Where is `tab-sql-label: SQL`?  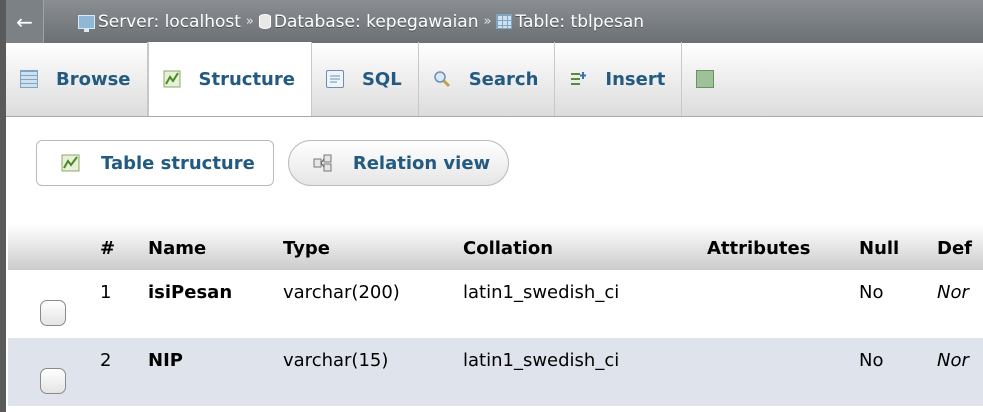
tab-sql-label: SQL is located at coordinates (381, 79).